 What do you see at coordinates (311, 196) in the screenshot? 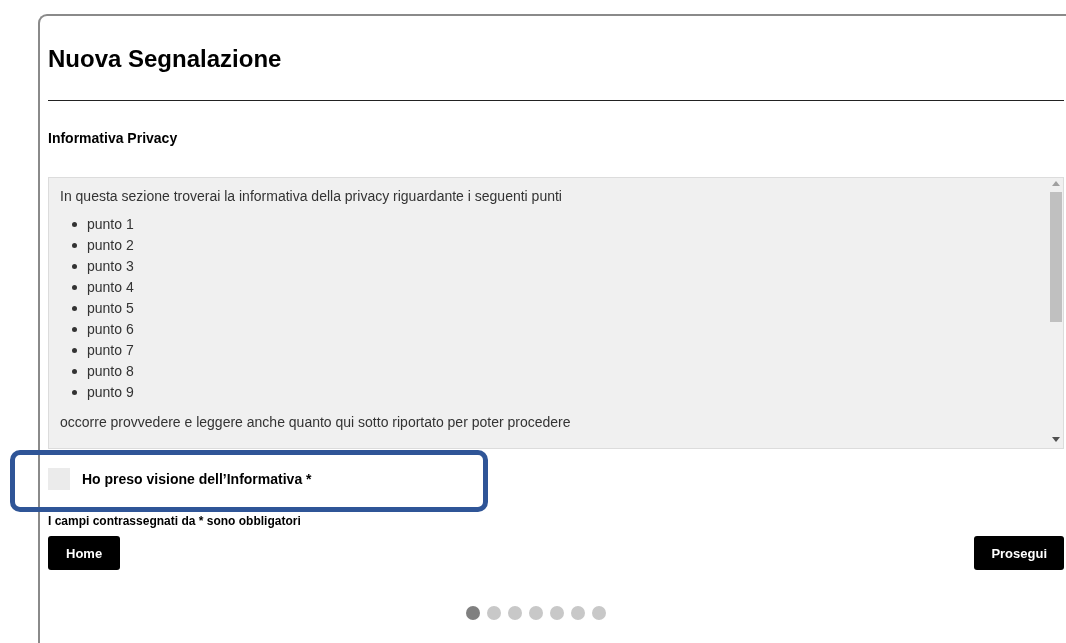
I see `privacy-intro: In questa sezione troverai la informativa della privacy riguardante i seguenti punti` at bounding box center [311, 196].